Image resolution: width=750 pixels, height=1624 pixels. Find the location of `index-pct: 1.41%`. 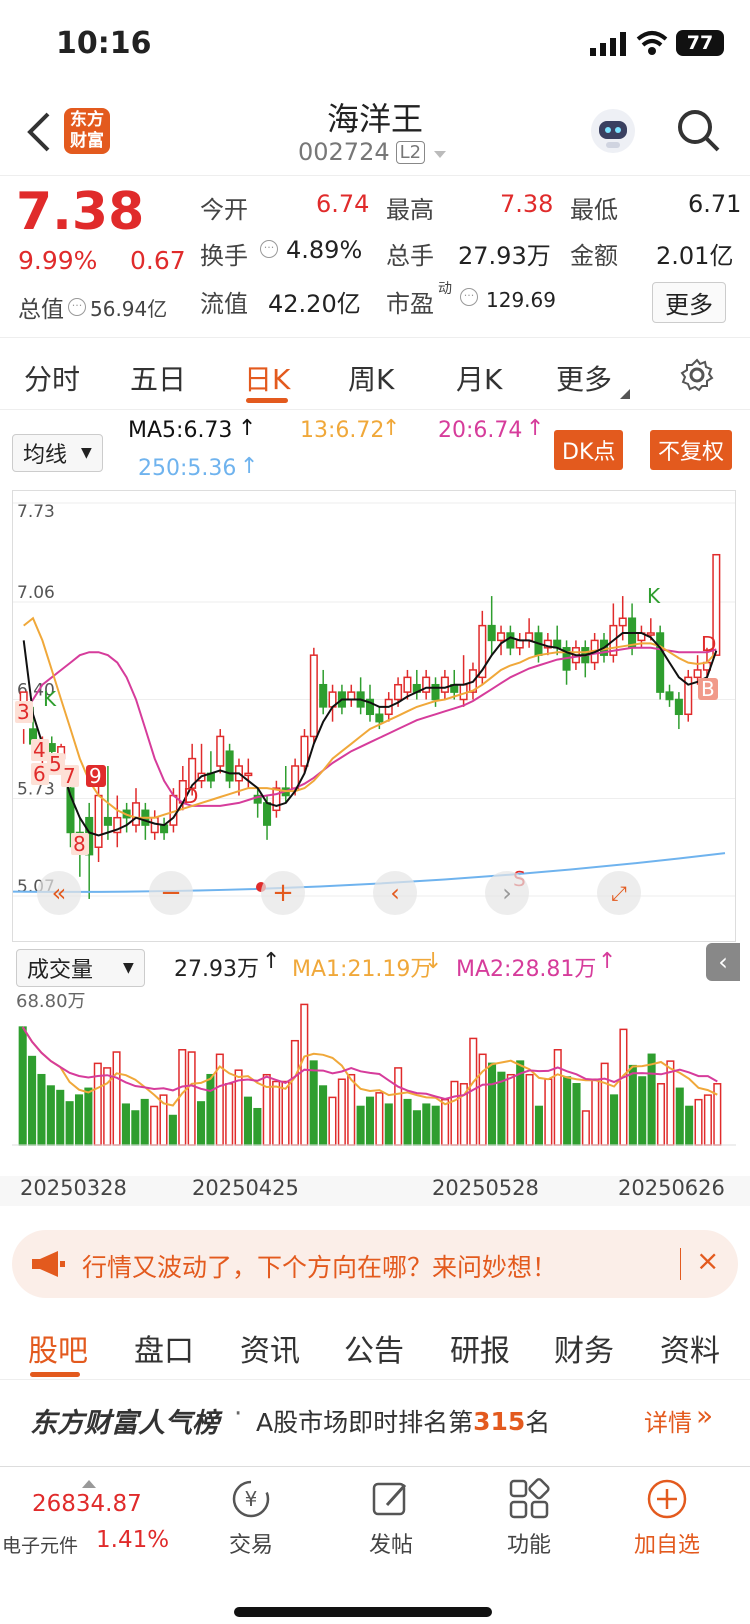

index-pct: 1.41% is located at coordinates (133, 1540).